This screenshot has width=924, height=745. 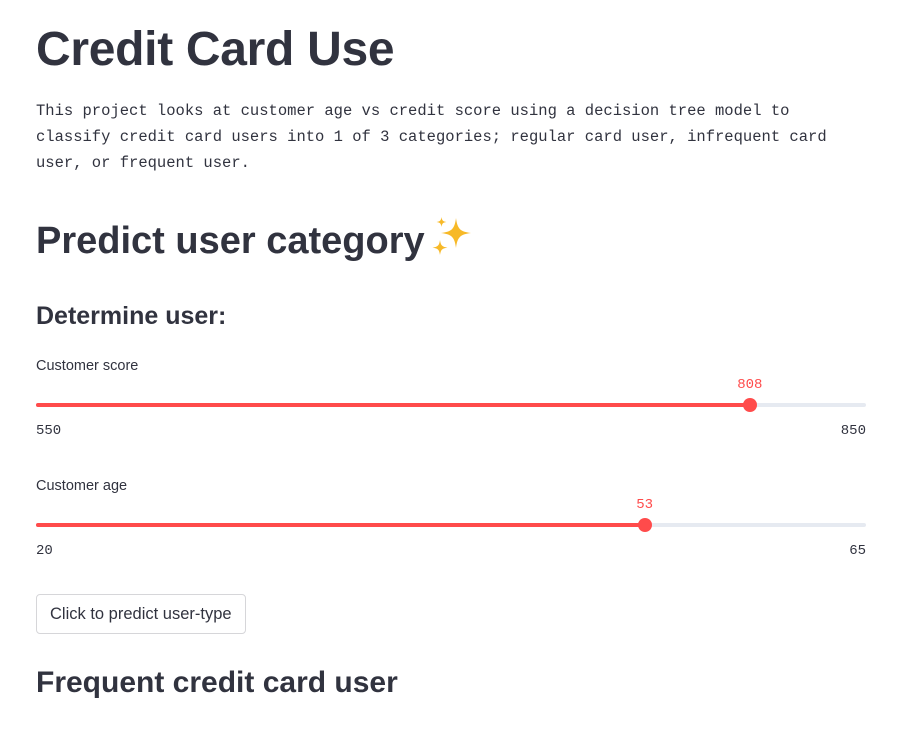 I want to click on customer-age-max: 65, so click(x=857, y=551).